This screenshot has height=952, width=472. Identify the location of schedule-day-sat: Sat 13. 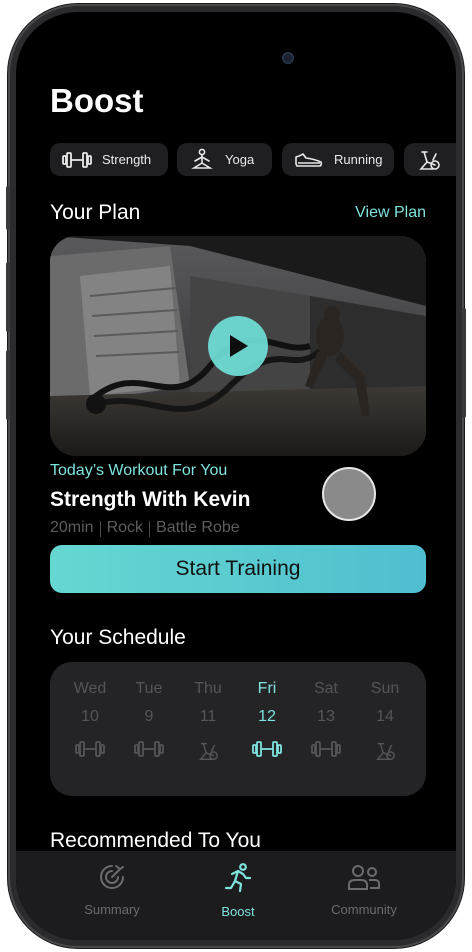
(326, 719).